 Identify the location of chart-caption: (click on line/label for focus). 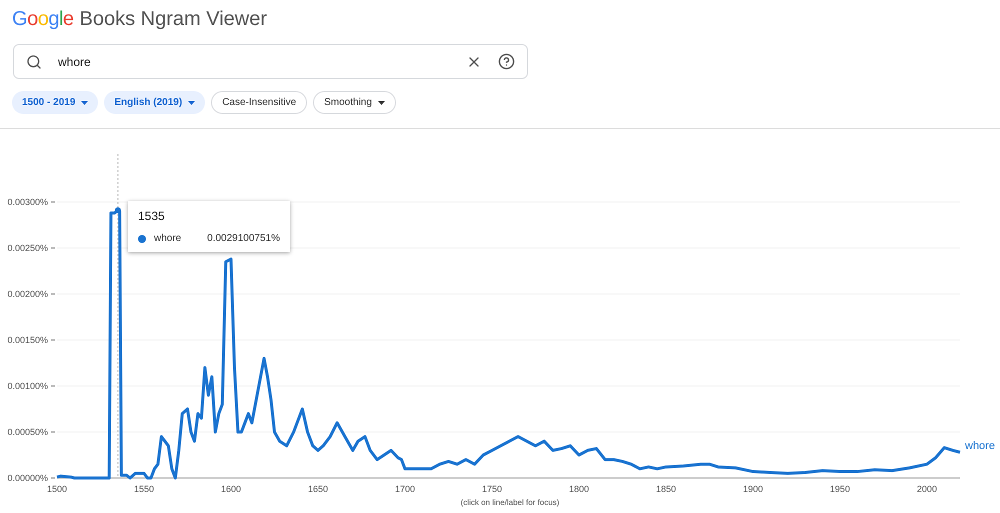
(510, 503).